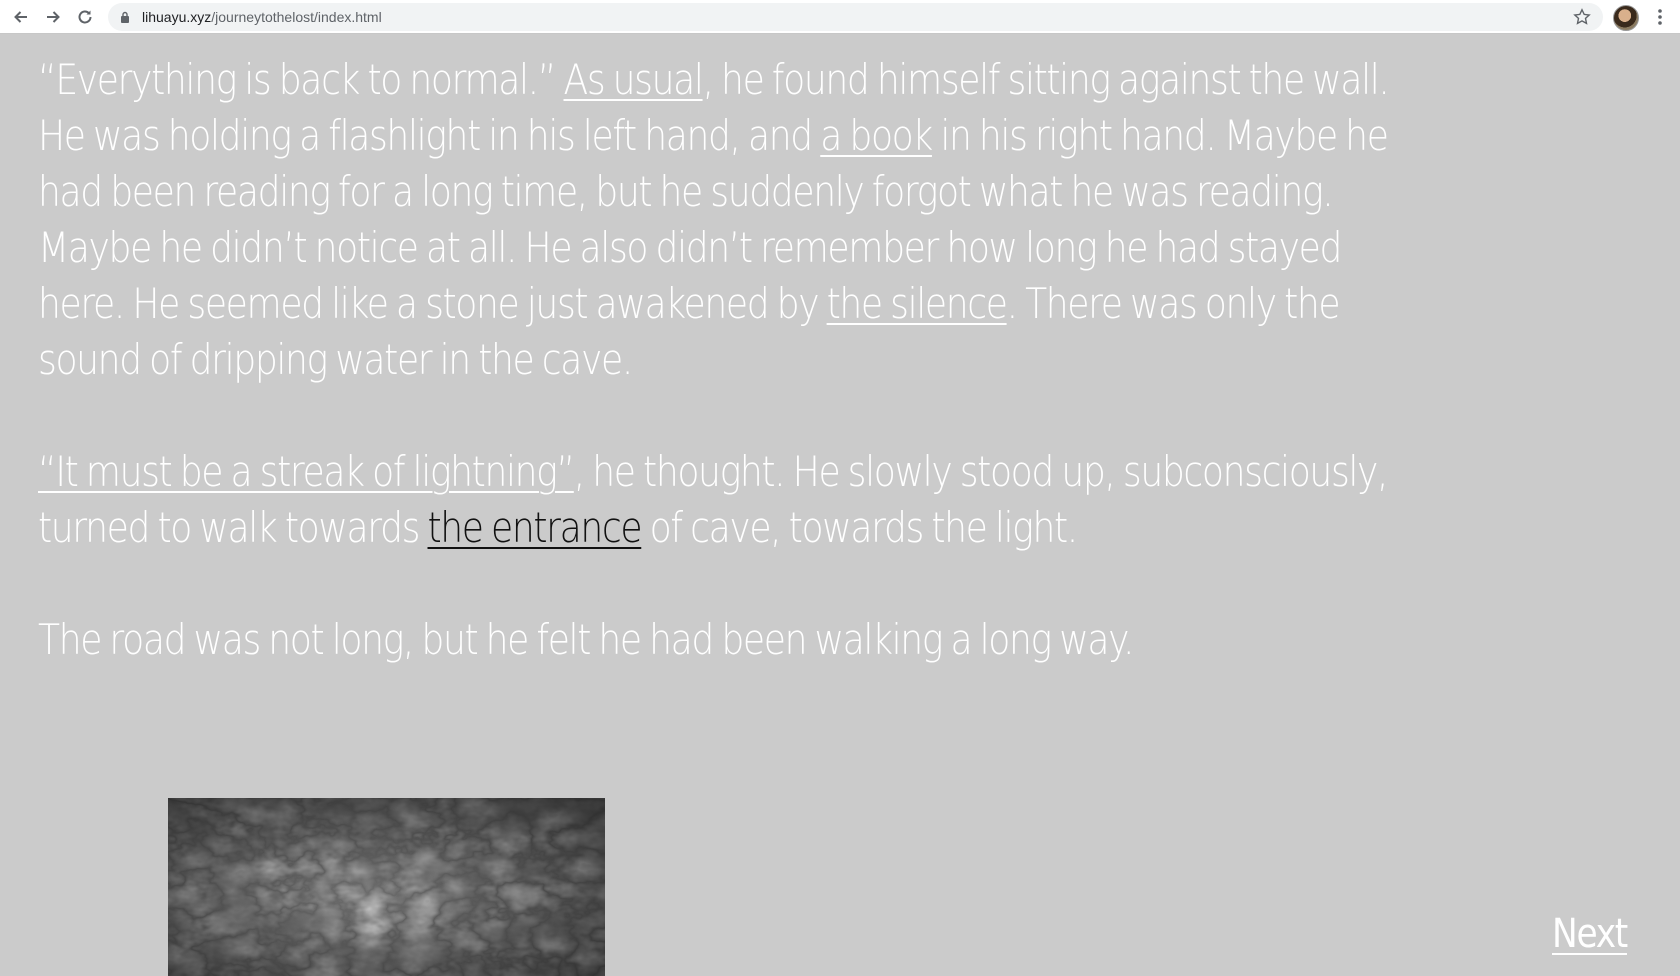  I want to click on link-the-silence: the silence, so click(917, 303).